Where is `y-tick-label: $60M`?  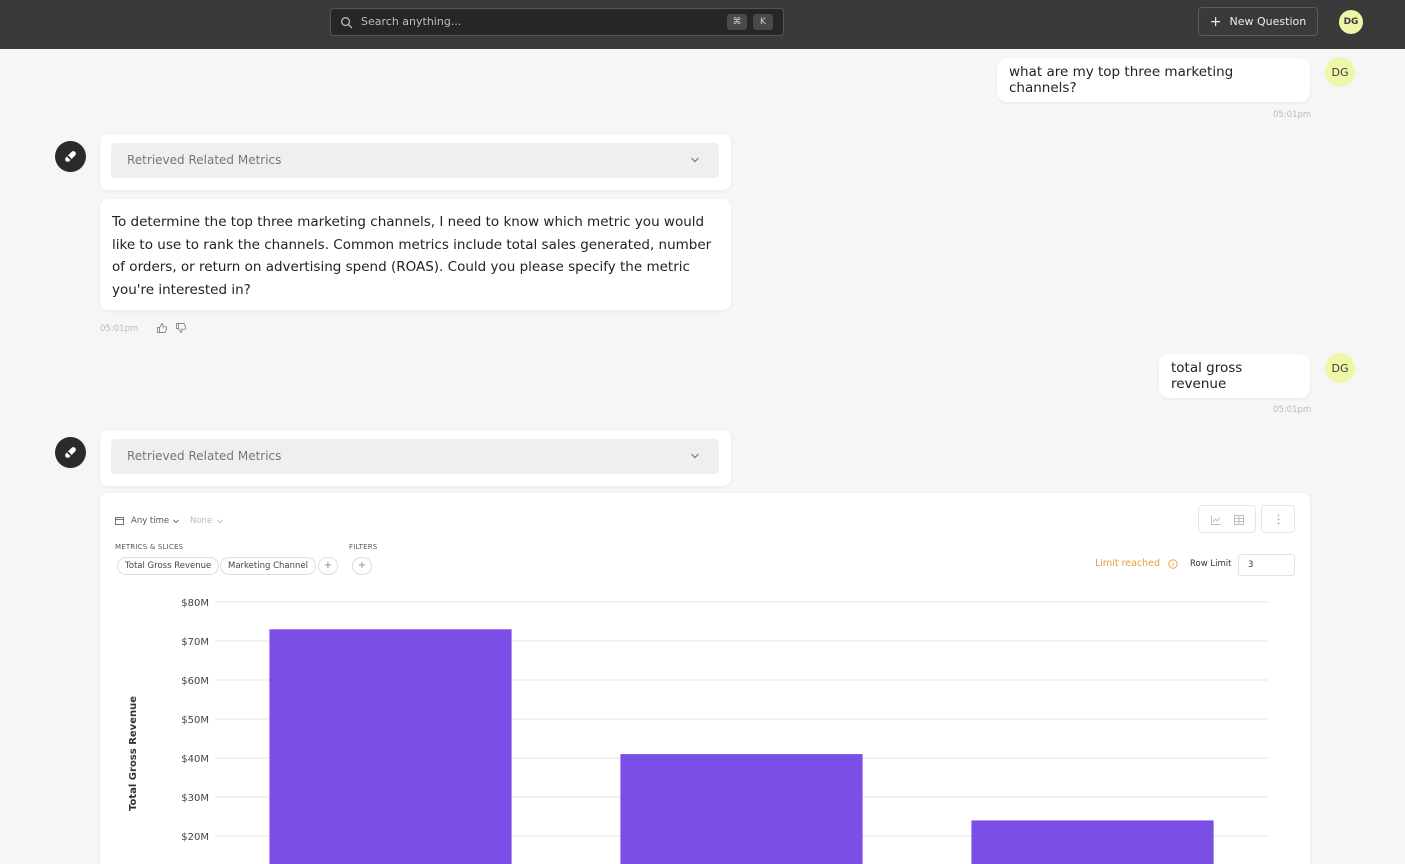
y-tick-label: $60M is located at coordinates (195, 681).